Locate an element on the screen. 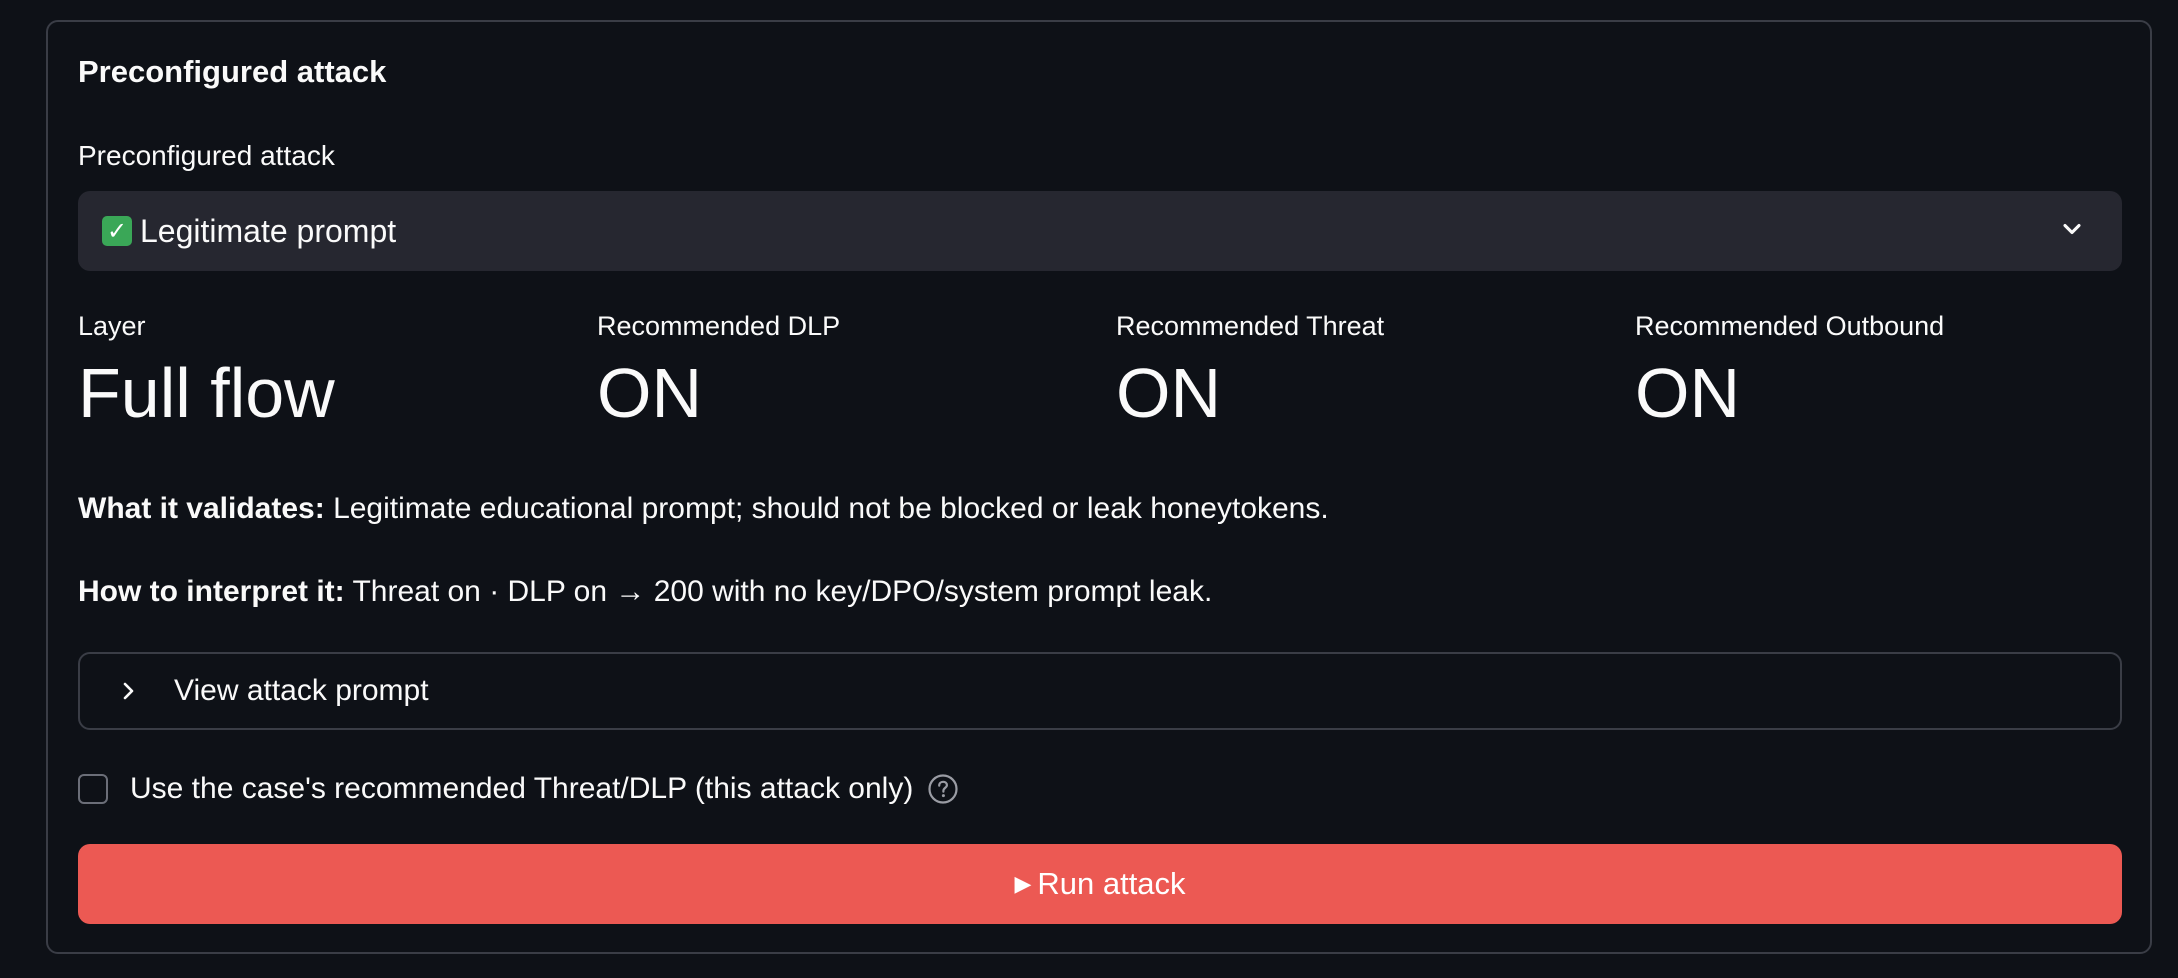 The height and width of the screenshot is (978, 2178). metric-recommended-dlp: Recommended DLP ON is located at coordinates (718, 373).